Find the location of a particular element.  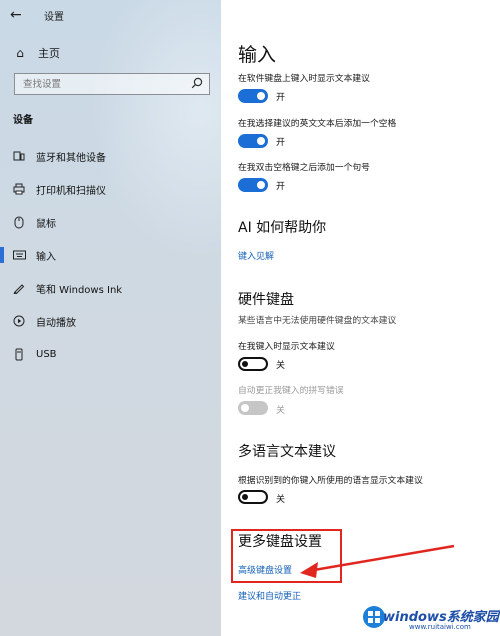

setting-label: 在我选择建议的英文文本后添加一个空格 is located at coordinates (317, 124).